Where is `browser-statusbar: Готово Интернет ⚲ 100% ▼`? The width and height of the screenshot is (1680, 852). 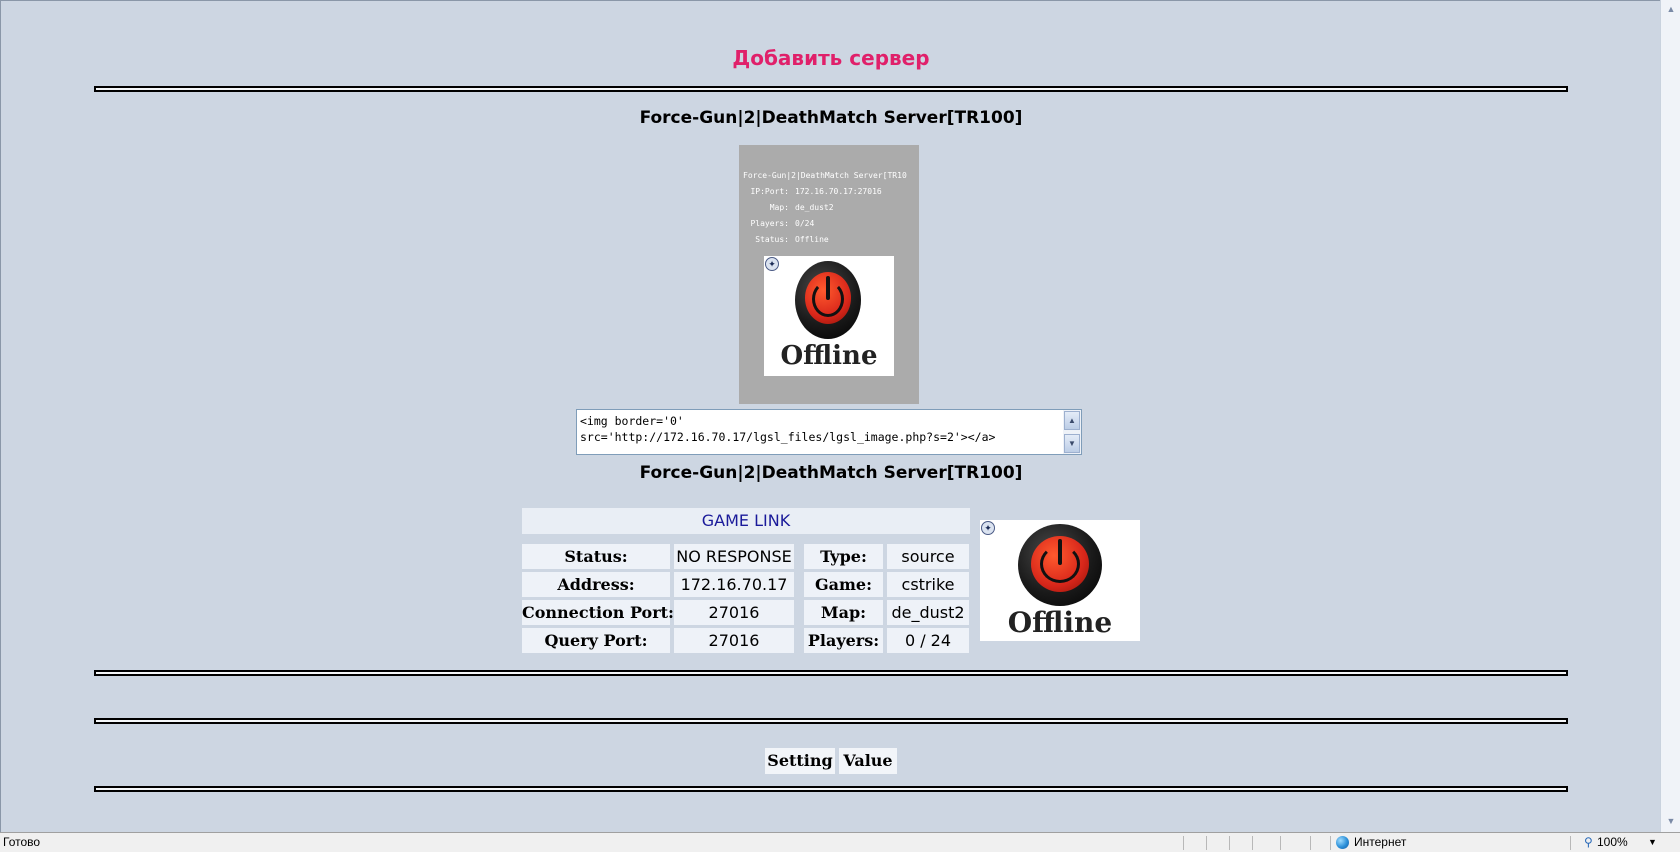 browser-statusbar: Готово Интернет ⚲ 100% ▼ is located at coordinates (840, 842).